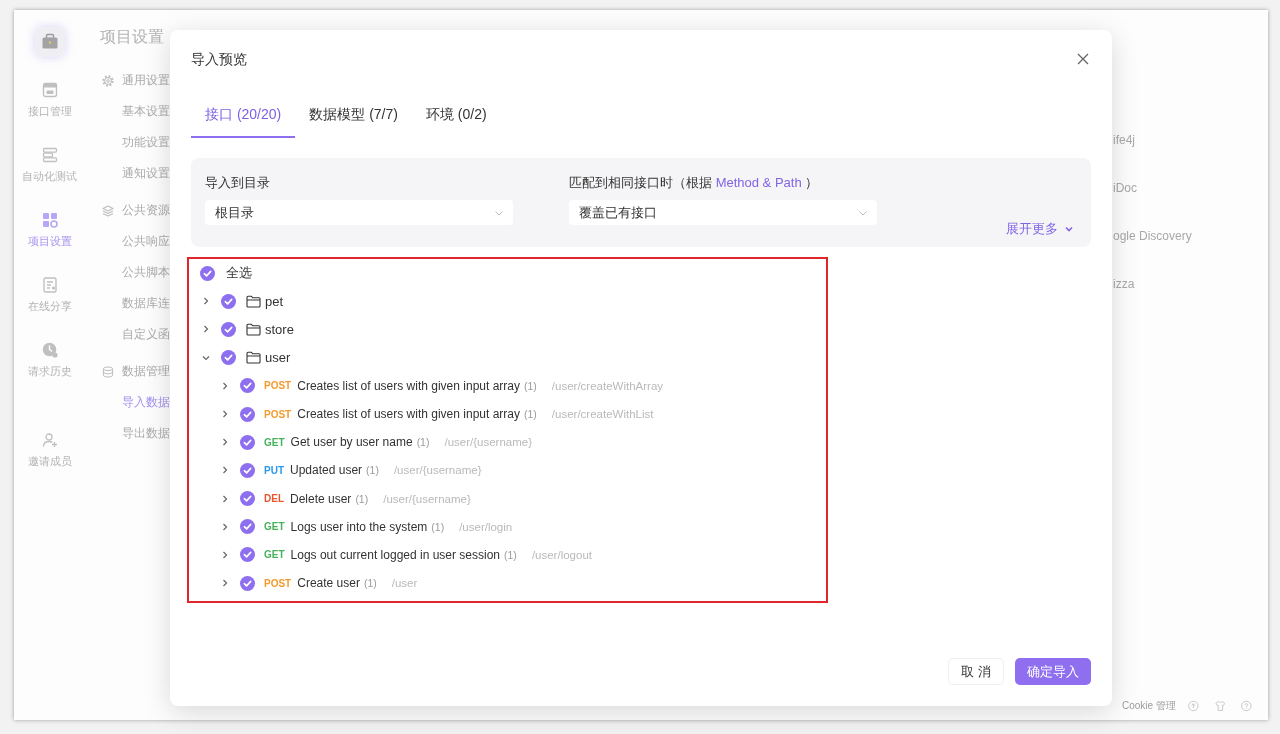 The image size is (1280, 734). What do you see at coordinates (49, 360) in the screenshot?
I see `sidebar-item: 请求历史` at bounding box center [49, 360].